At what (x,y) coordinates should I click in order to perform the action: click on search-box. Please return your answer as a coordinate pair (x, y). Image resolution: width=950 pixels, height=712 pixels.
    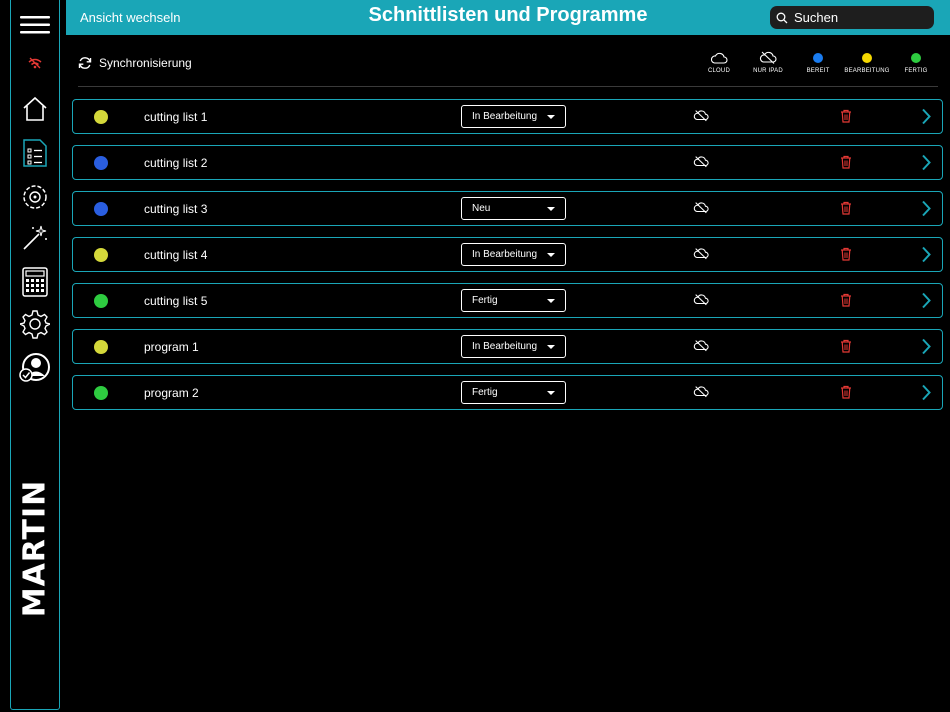
    Looking at the image, I should click on (852, 17).